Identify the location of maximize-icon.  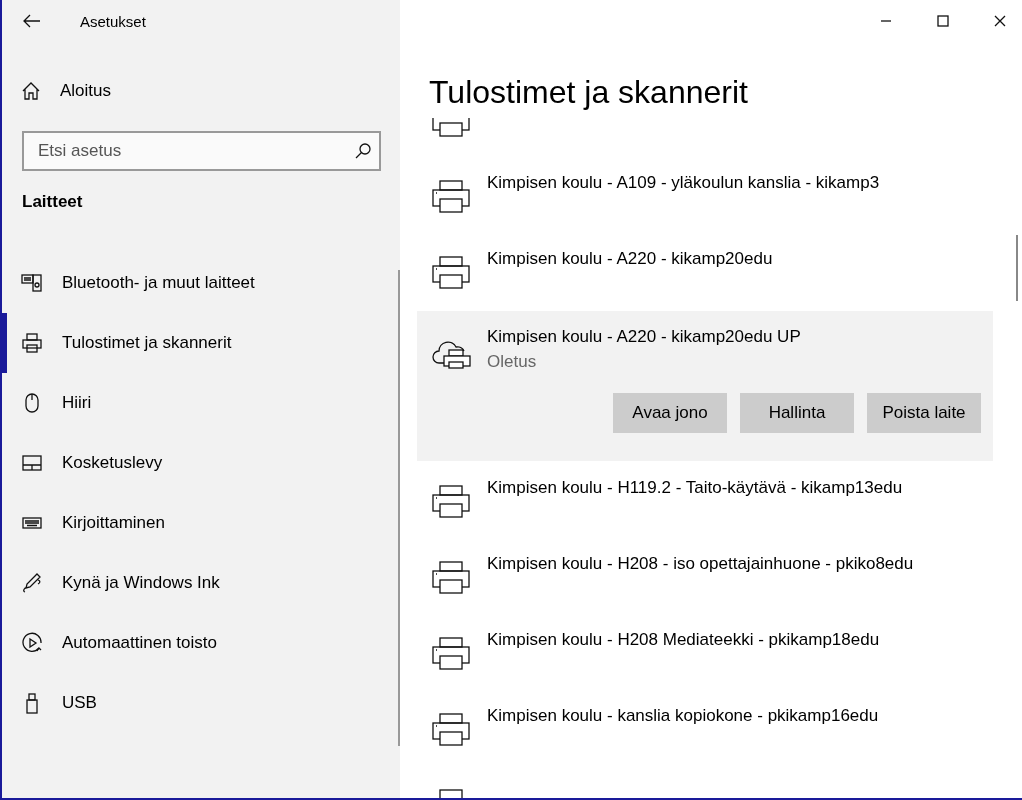
(943, 21).